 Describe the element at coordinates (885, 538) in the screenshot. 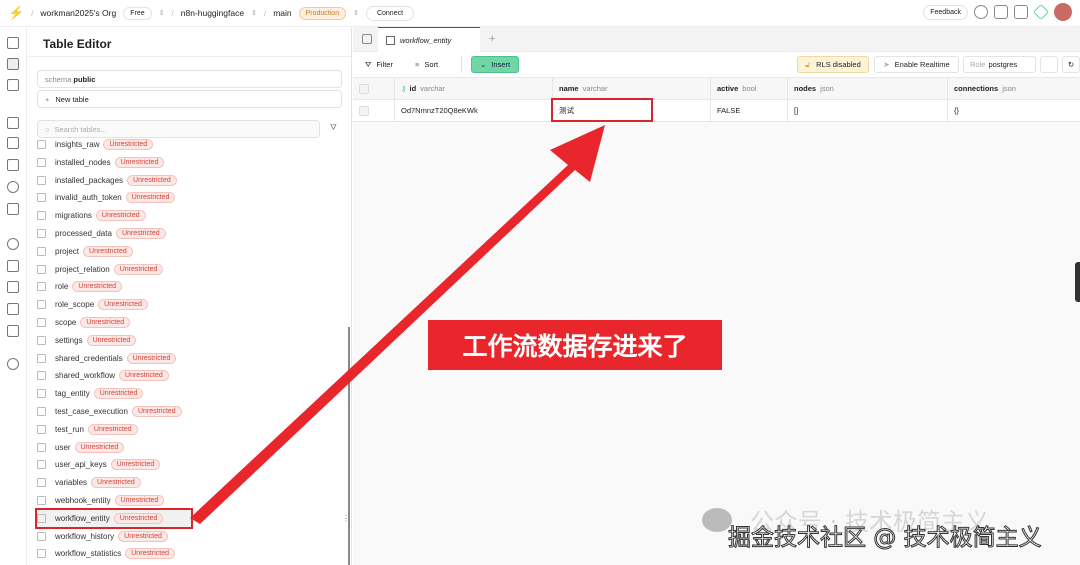

I see `watermark-line2: 掘金技术社区 @ 技术极简主义` at that location.